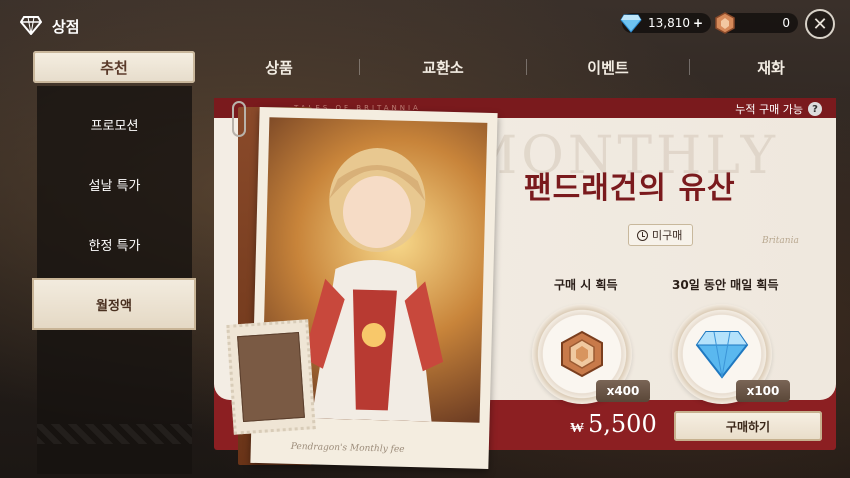  What do you see at coordinates (642, 235) in the screenshot?
I see `clock-icon` at bounding box center [642, 235].